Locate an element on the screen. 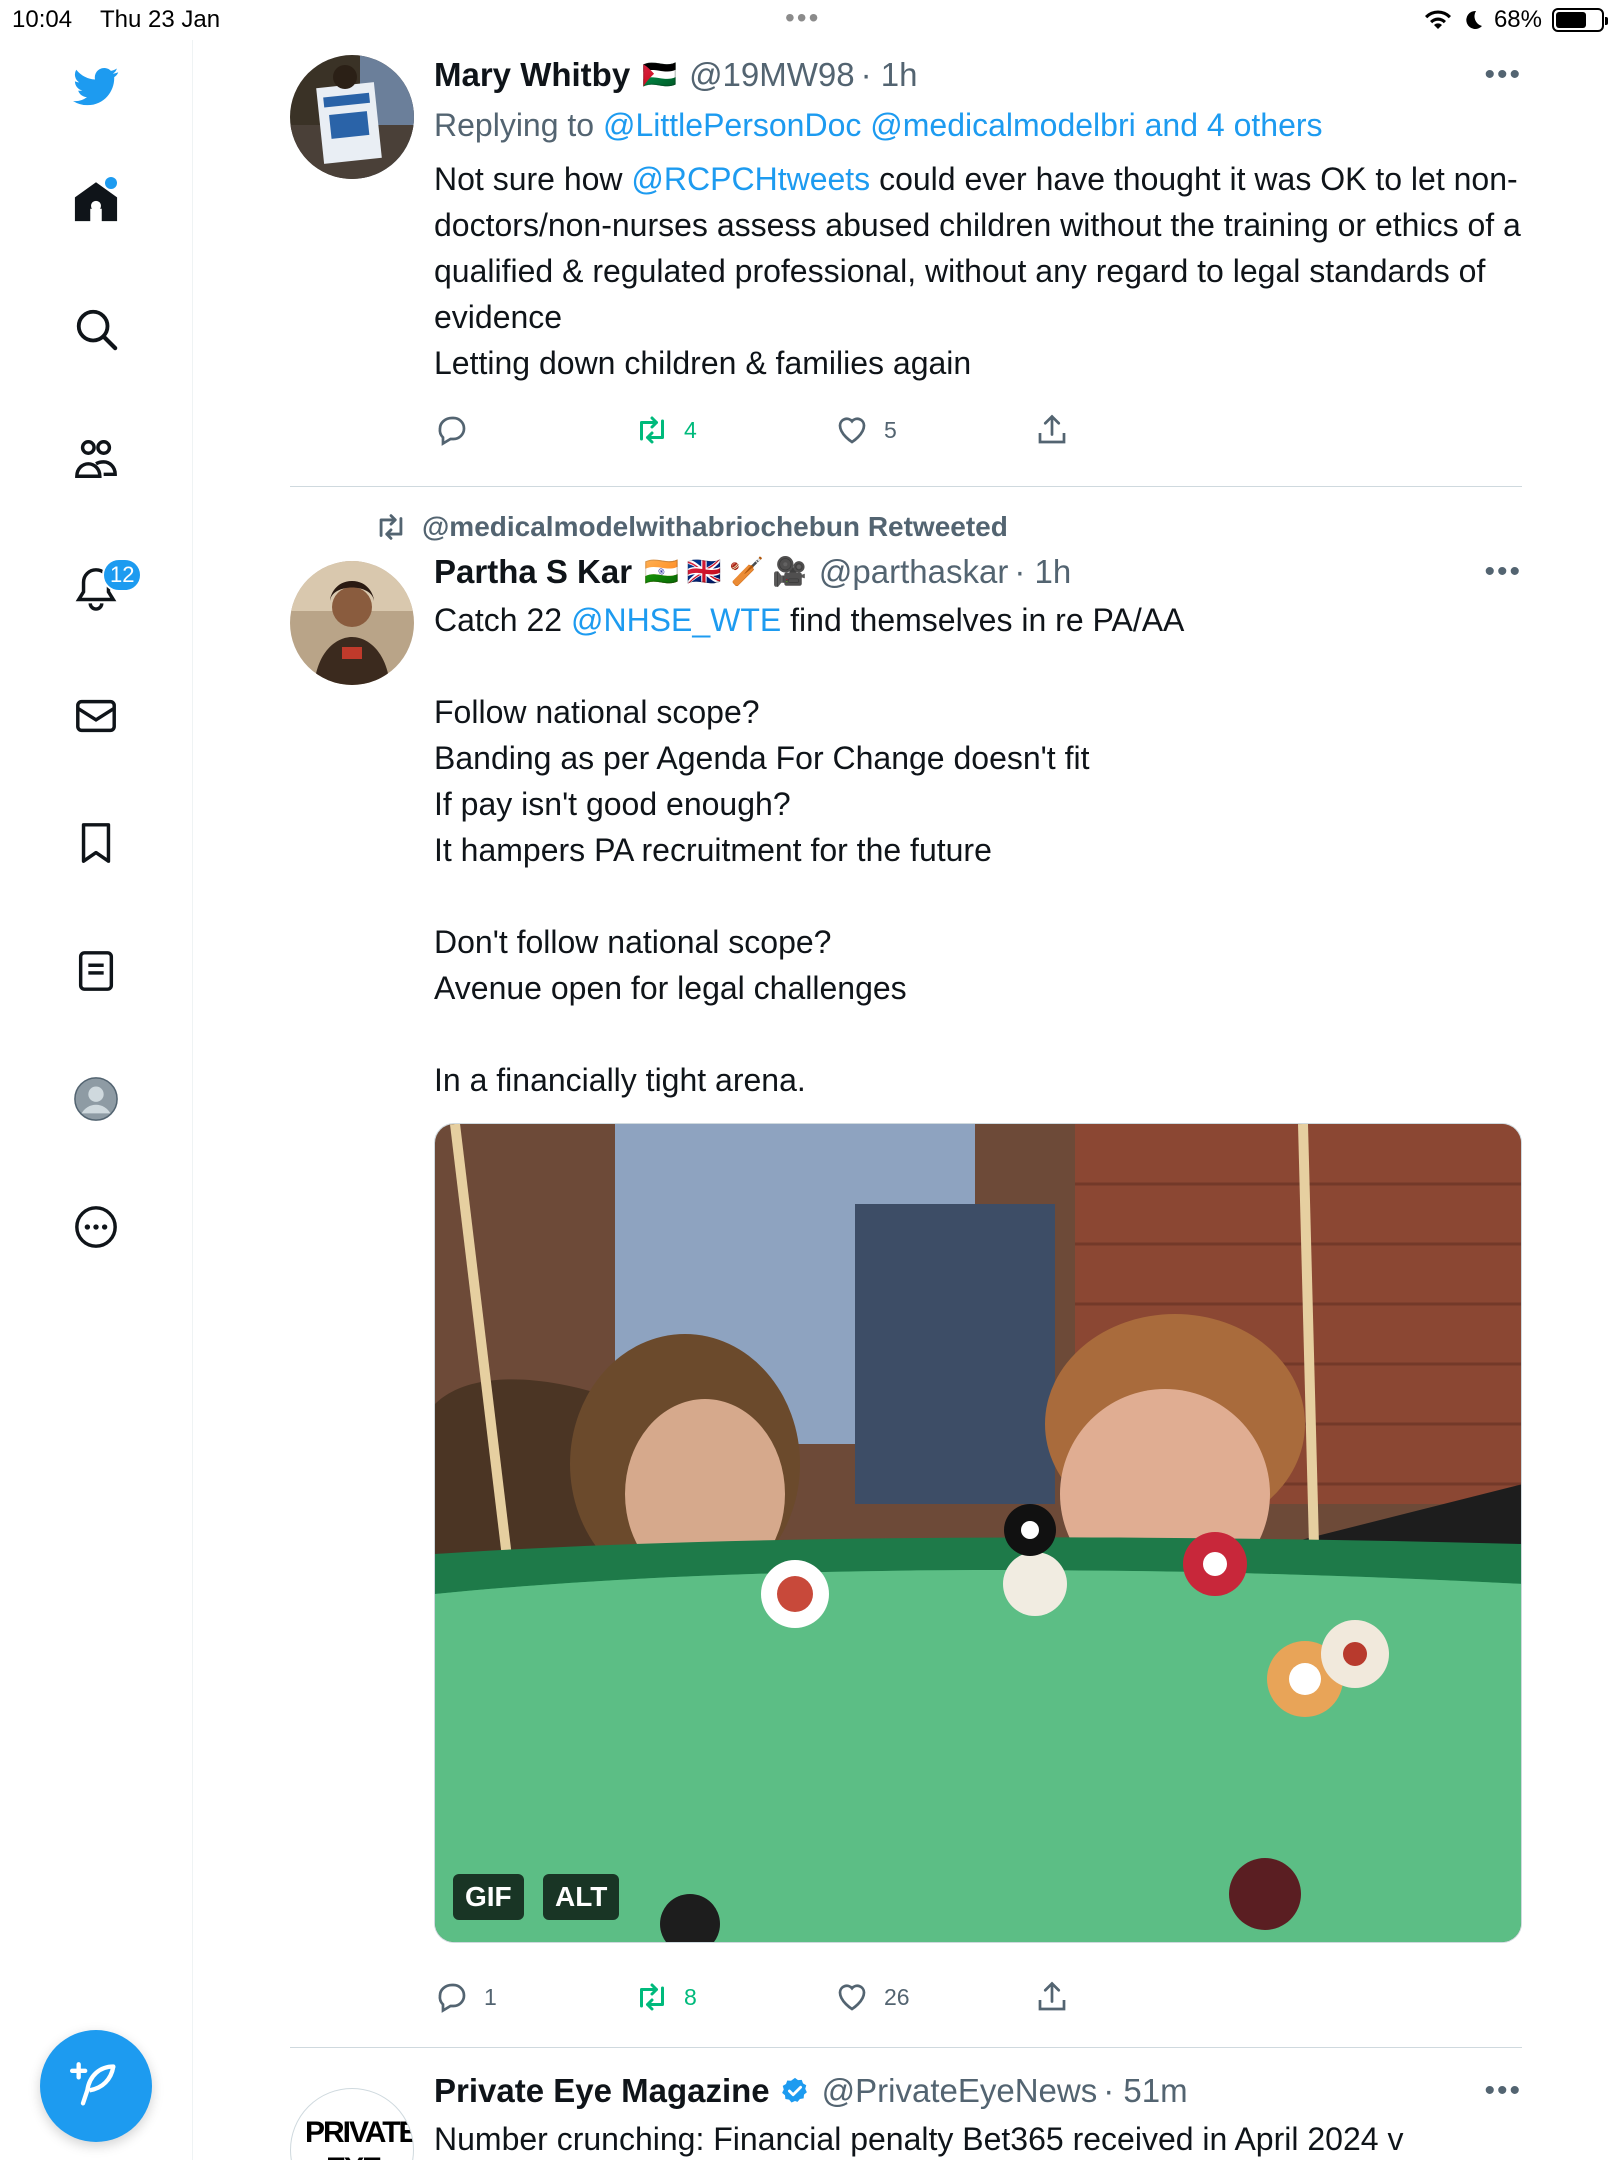  status-bar: 10:04 Thu 23 Jan ••• 68% is located at coordinates (810, 20).